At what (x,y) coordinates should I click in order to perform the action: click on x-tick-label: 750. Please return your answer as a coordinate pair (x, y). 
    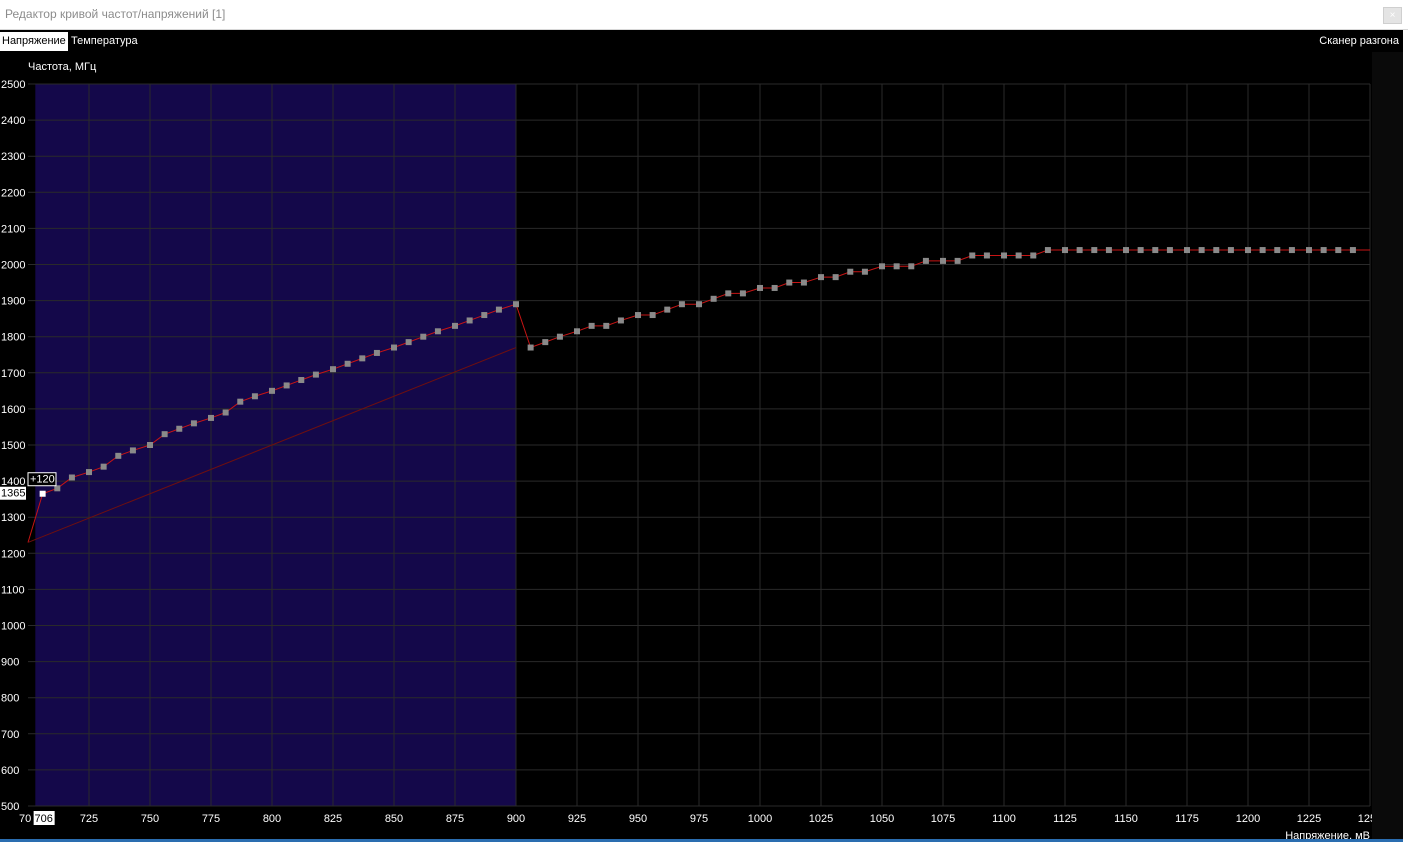
    Looking at the image, I should click on (150, 819).